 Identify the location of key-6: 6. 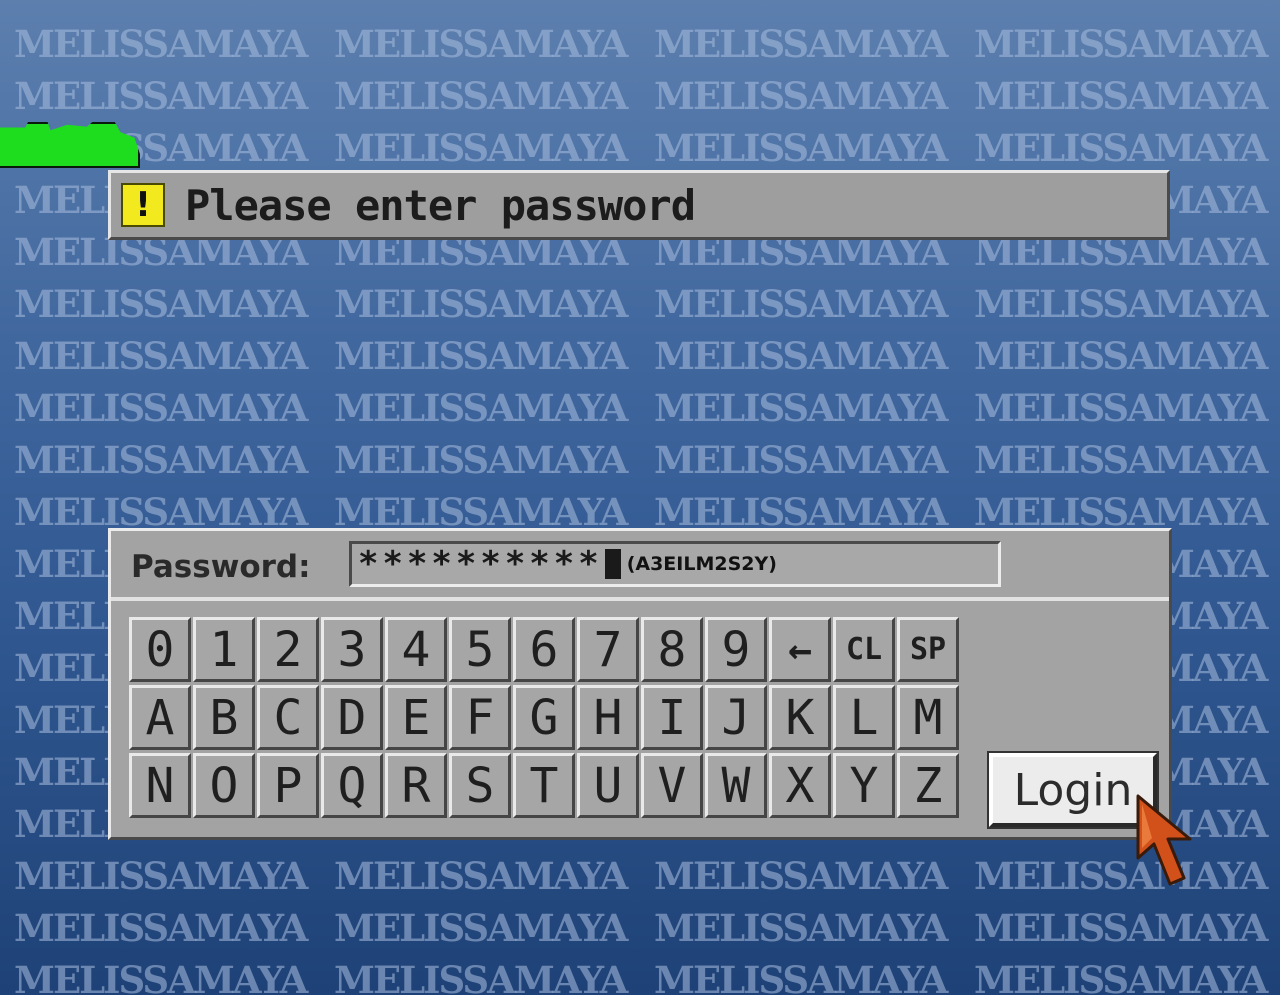
(544, 649).